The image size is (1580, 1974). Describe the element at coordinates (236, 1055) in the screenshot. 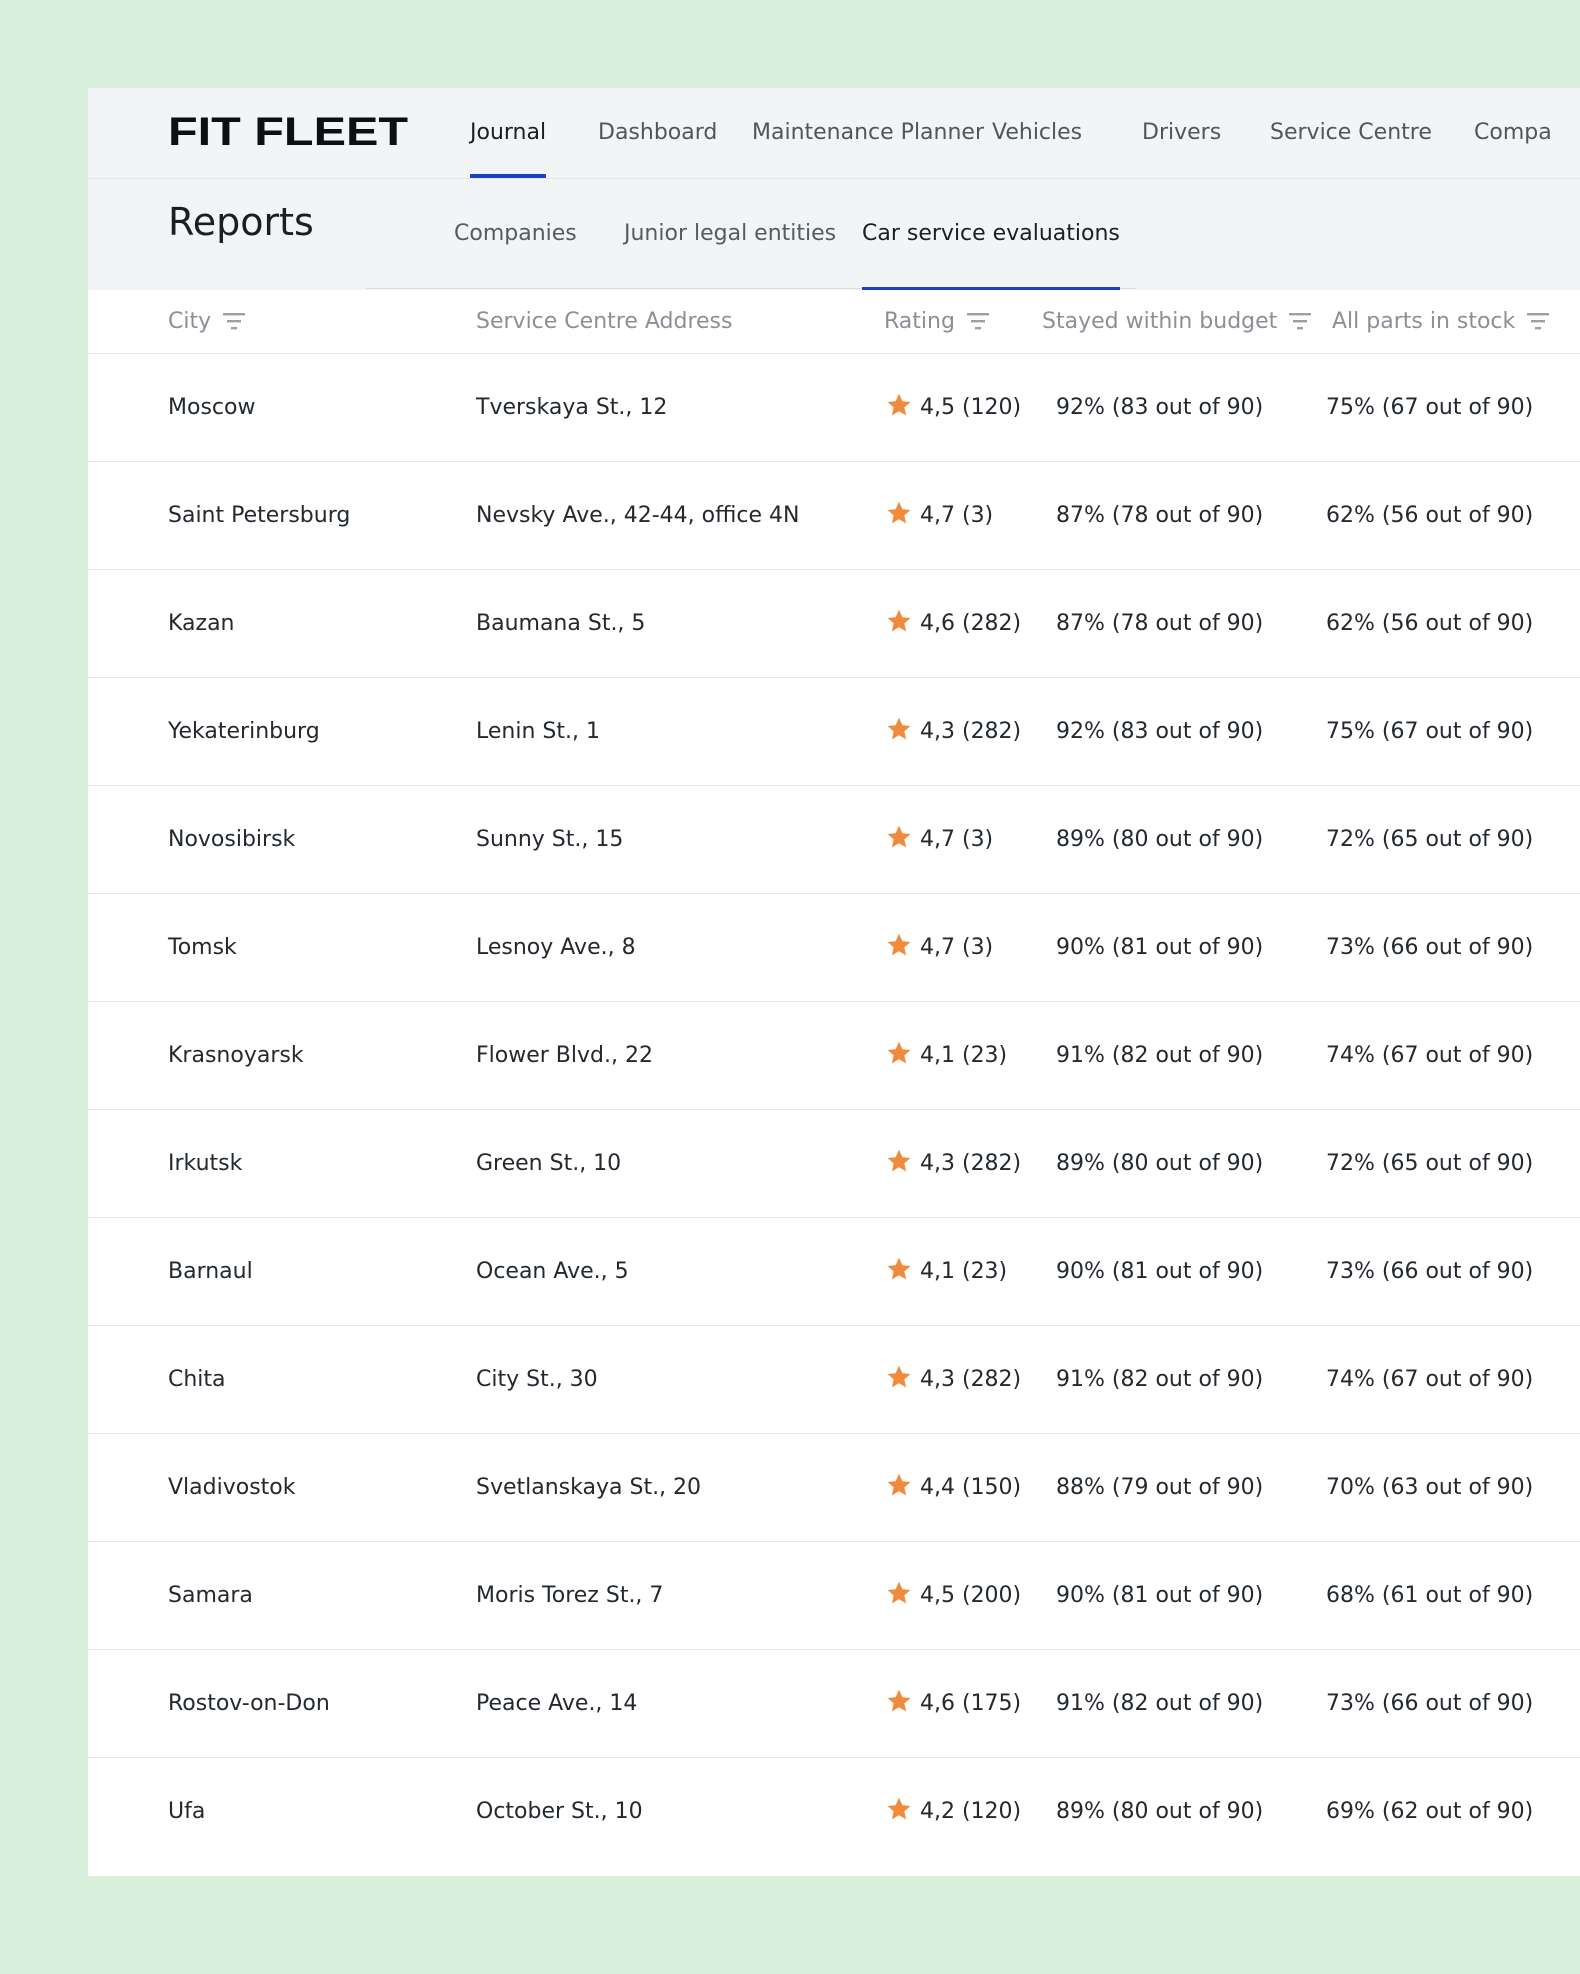

I see `cell-city: Krasnoyarsk` at that location.